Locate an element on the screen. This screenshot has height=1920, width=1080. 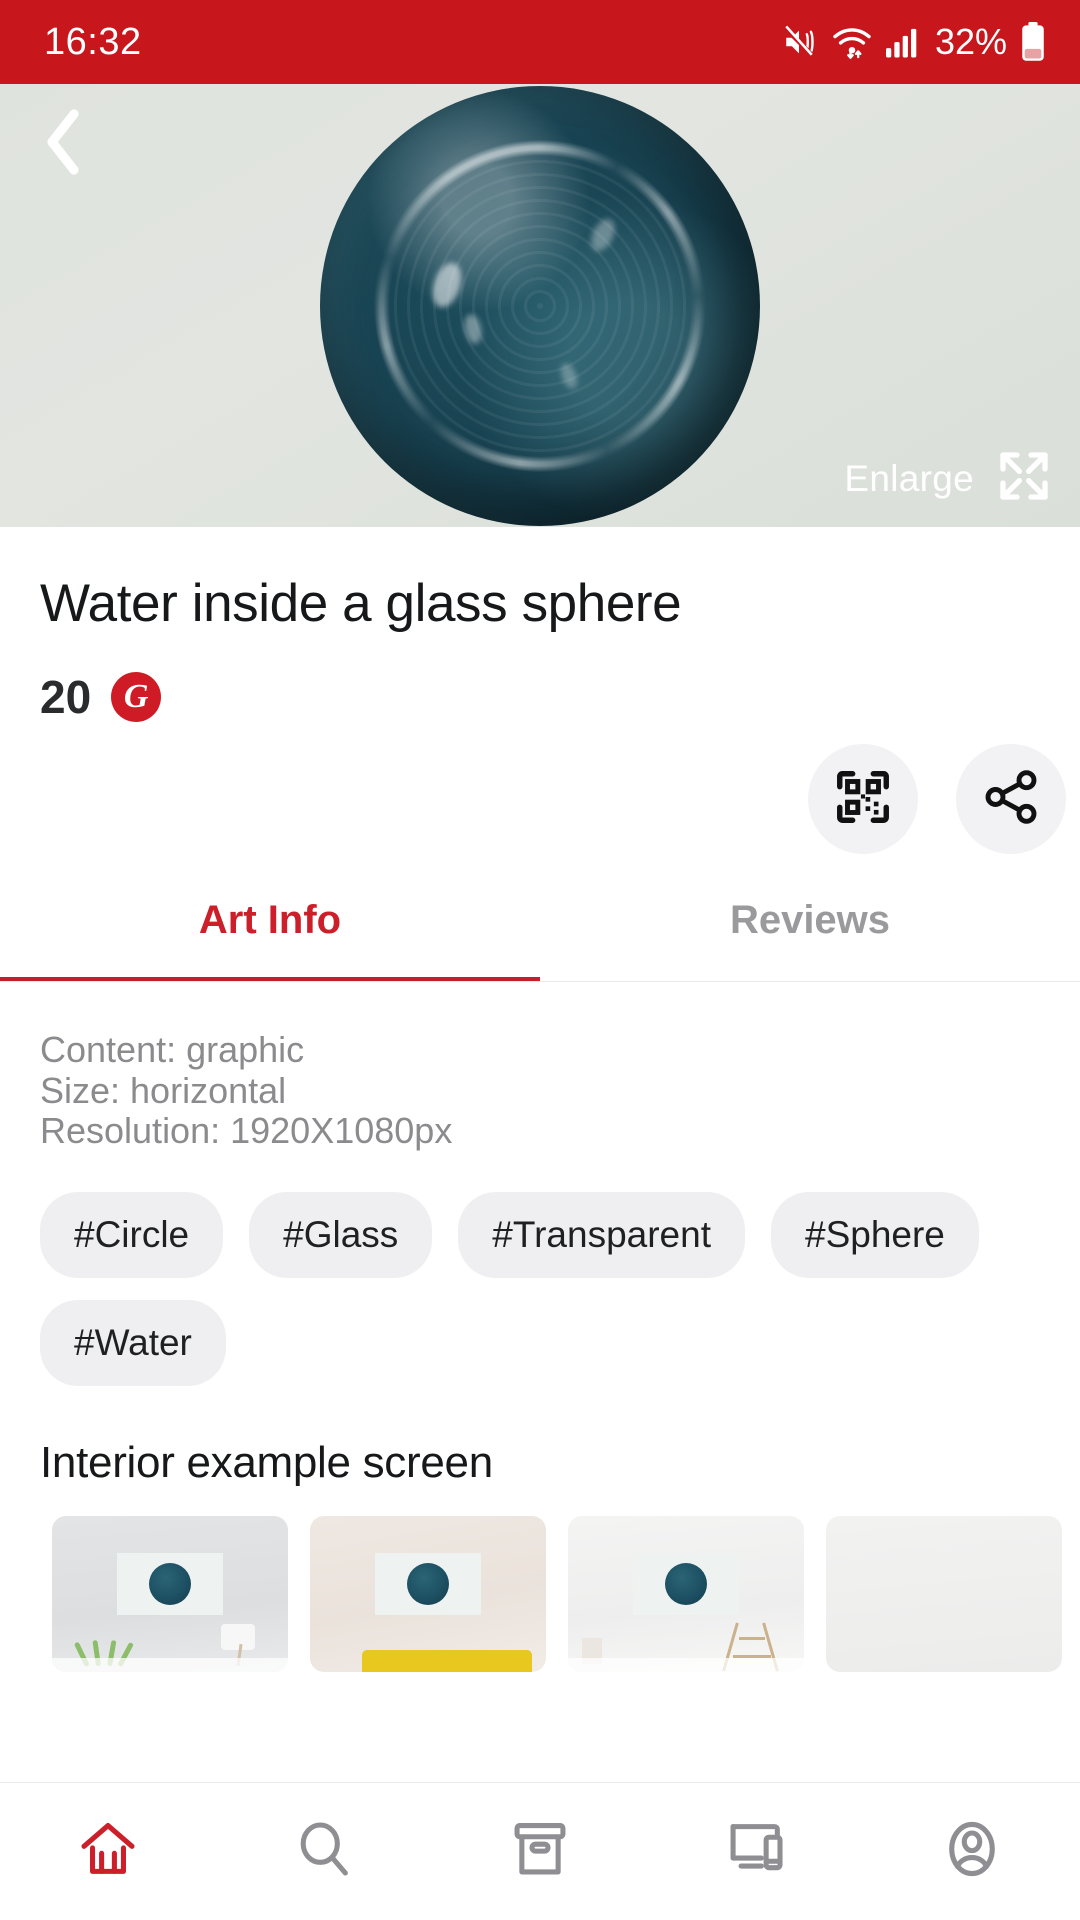
nav-item-archive is located at coordinates (540, 1851).